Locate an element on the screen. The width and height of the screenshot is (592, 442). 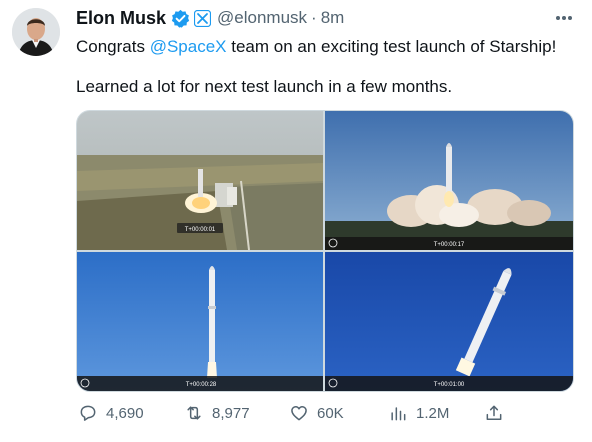
share-button is located at coordinates (498, 413).